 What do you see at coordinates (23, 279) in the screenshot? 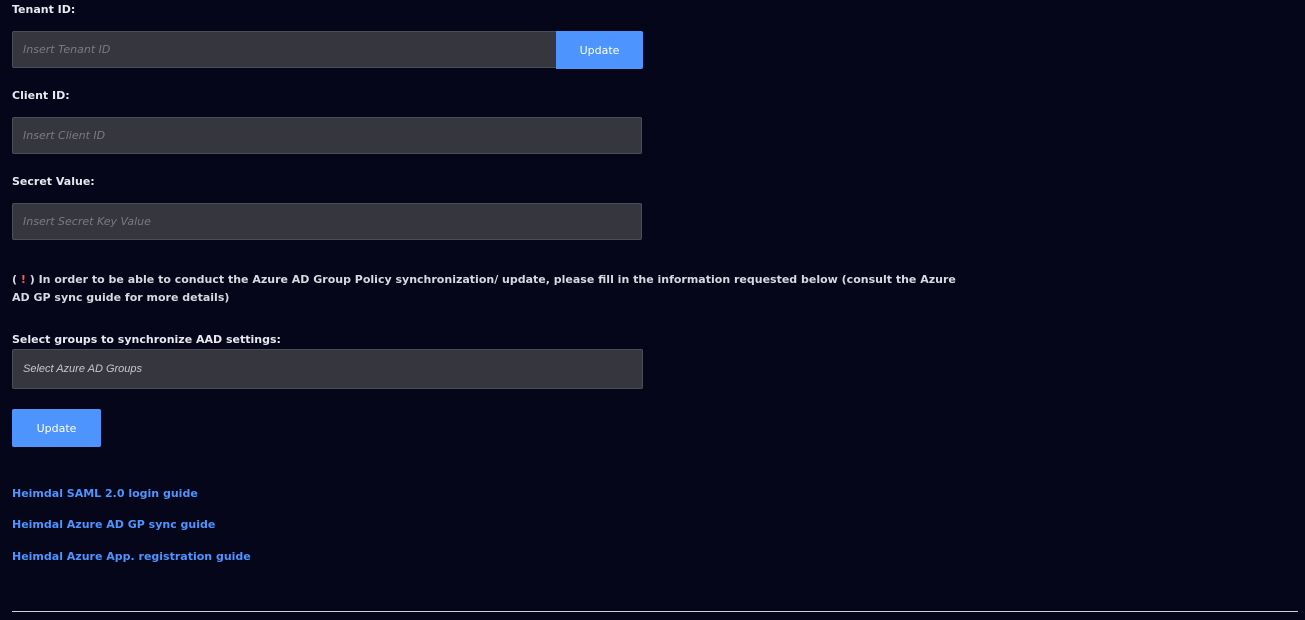
I see `warning-icon: !` at bounding box center [23, 279].